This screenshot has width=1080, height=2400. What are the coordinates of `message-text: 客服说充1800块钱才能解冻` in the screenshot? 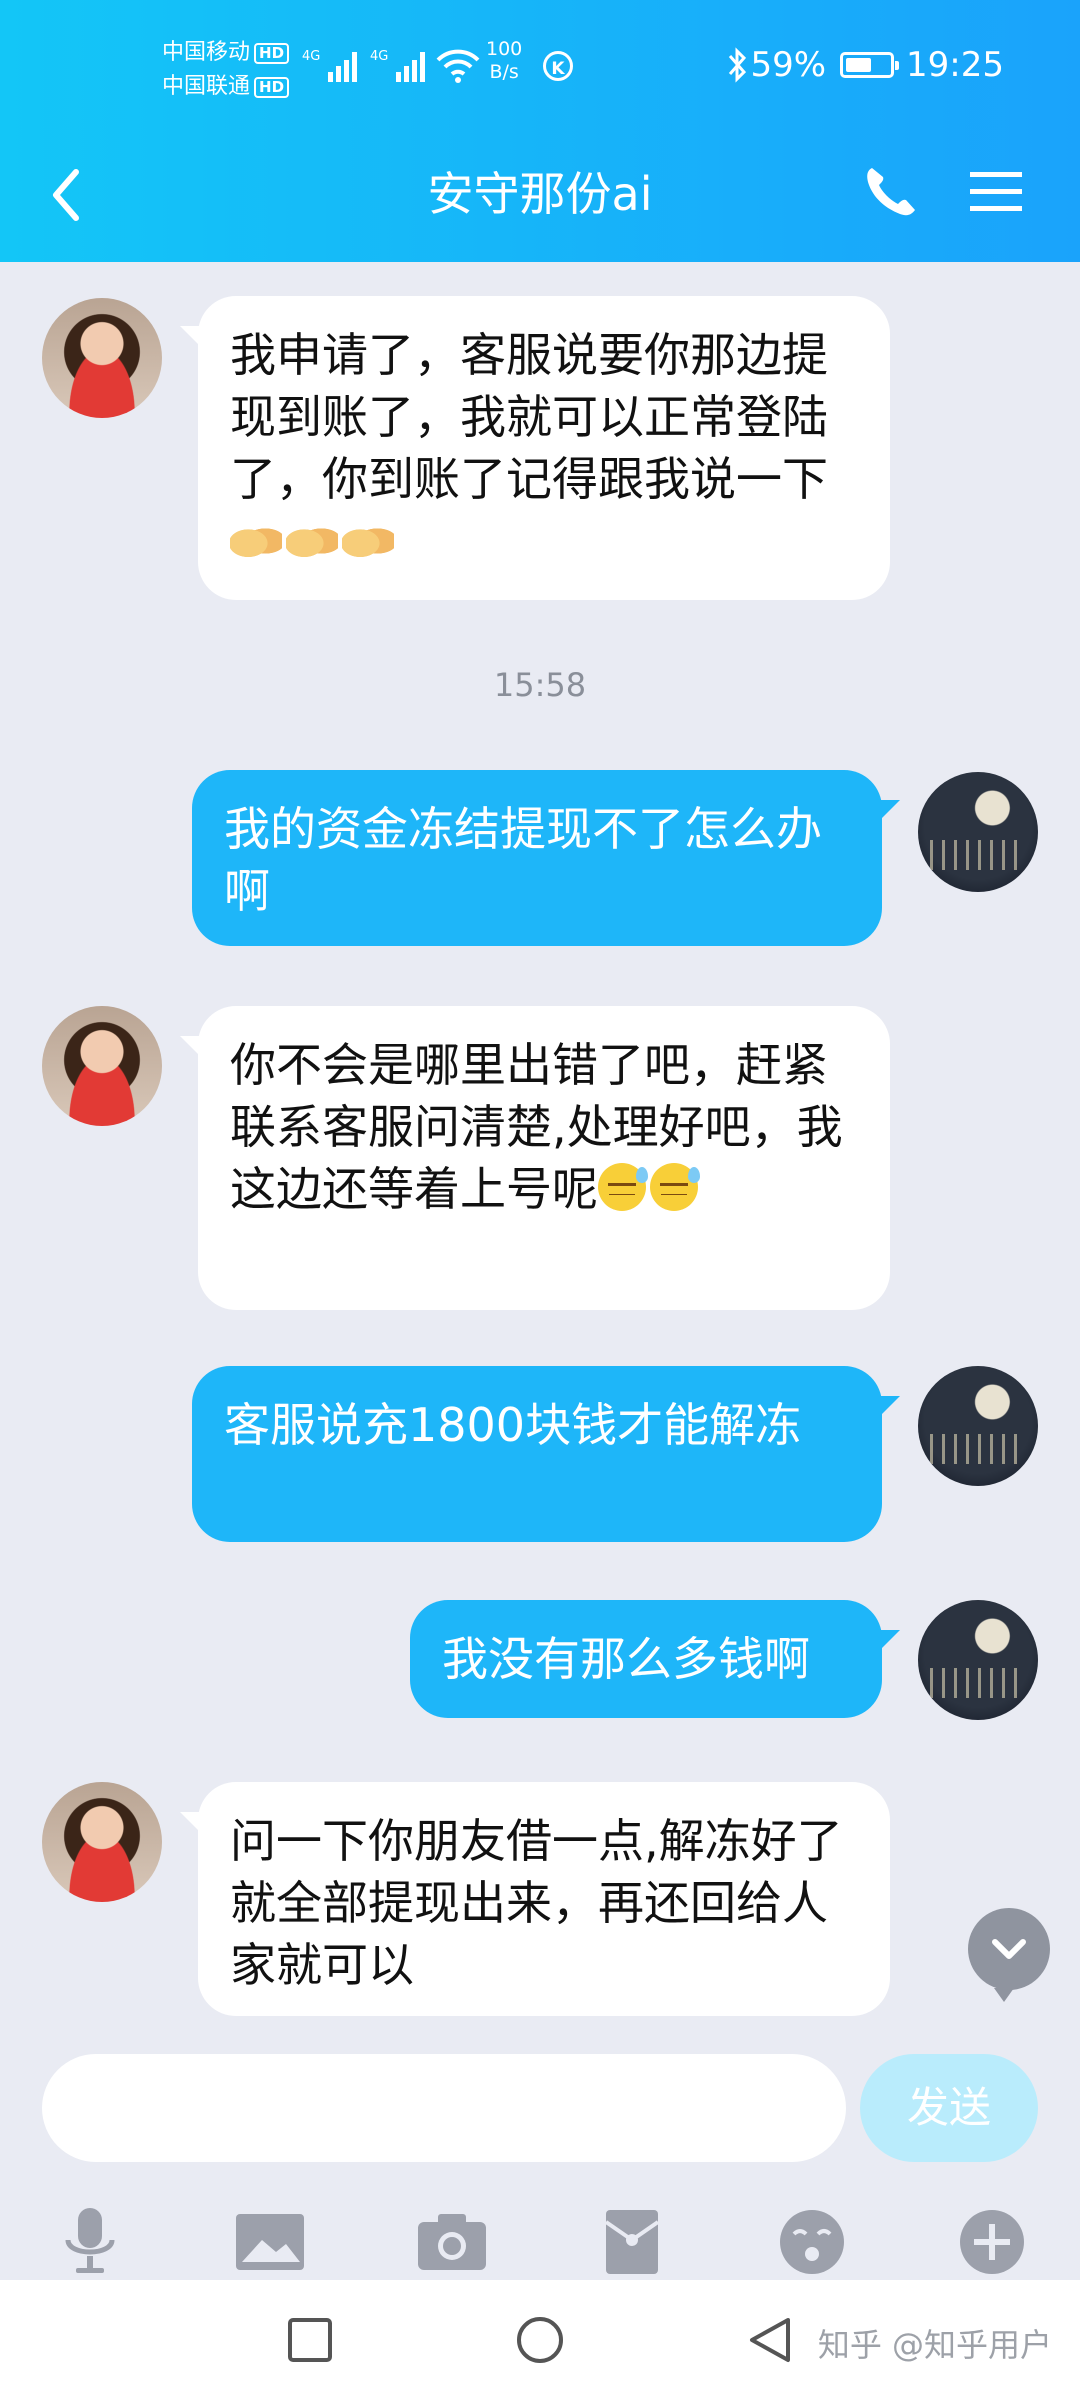 It's located at (513, 1425).